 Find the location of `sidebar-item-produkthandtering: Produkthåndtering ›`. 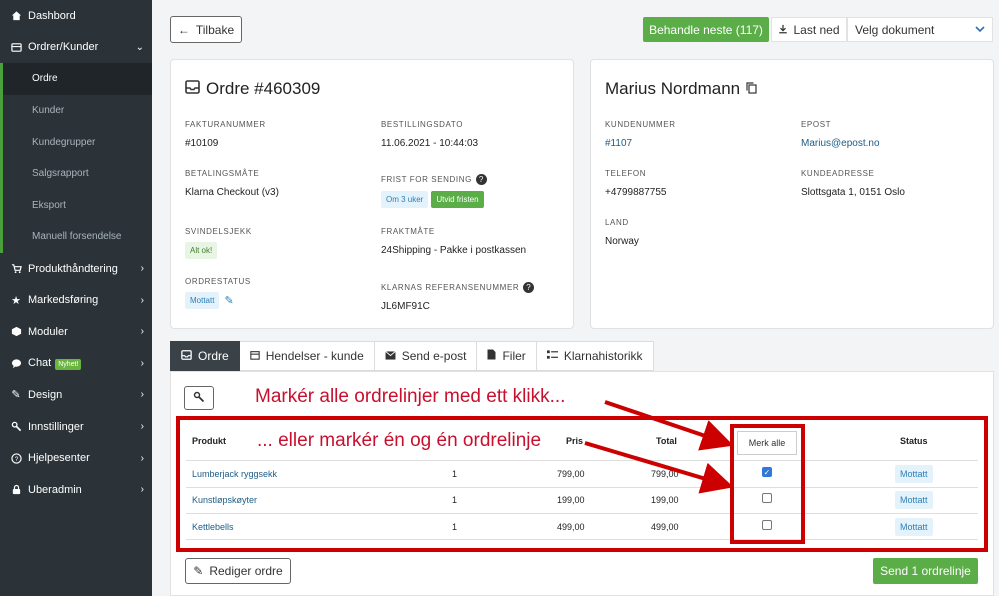

sidebar-item-produkthandtering: Produkthåndtering › is located at coordinates (76, 269).